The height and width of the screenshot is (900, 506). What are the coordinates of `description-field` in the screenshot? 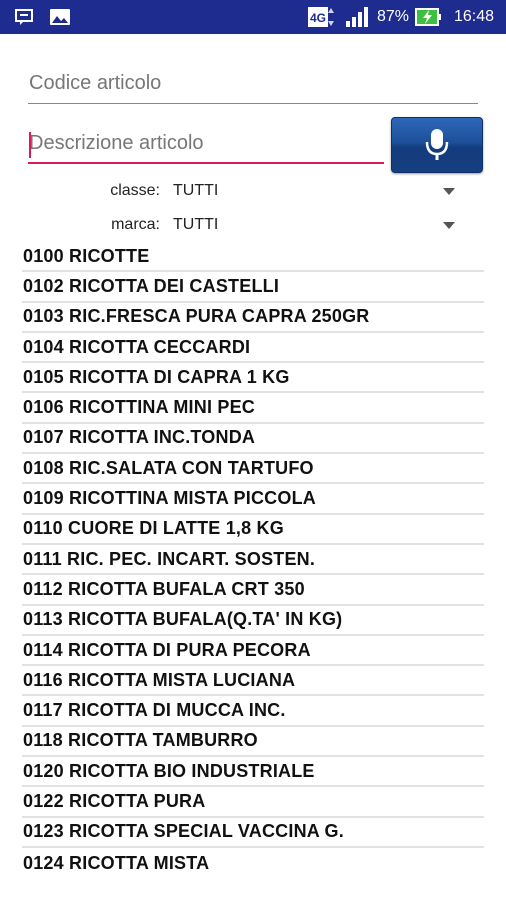 It's located at (206, 144).